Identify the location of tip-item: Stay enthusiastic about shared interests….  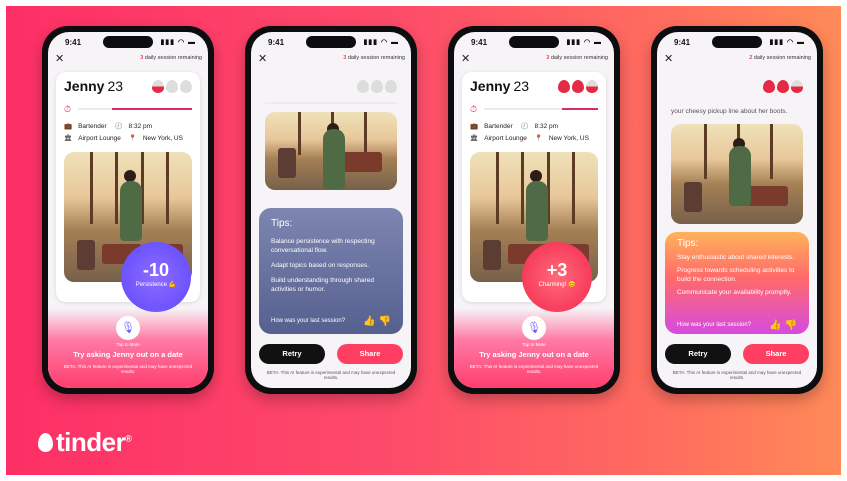
(736, 257).